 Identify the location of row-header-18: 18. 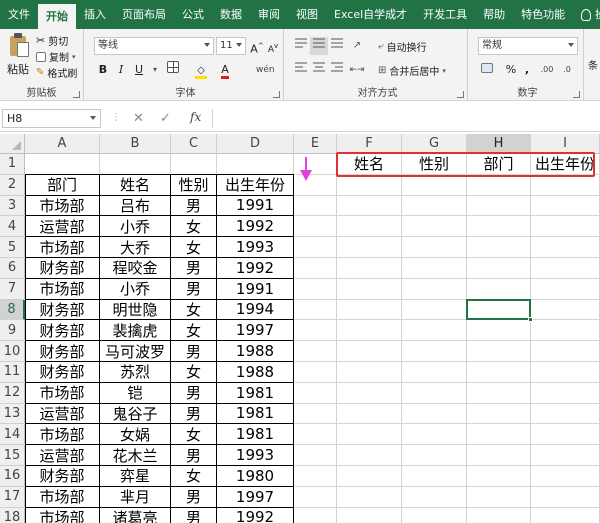
(12, 515).